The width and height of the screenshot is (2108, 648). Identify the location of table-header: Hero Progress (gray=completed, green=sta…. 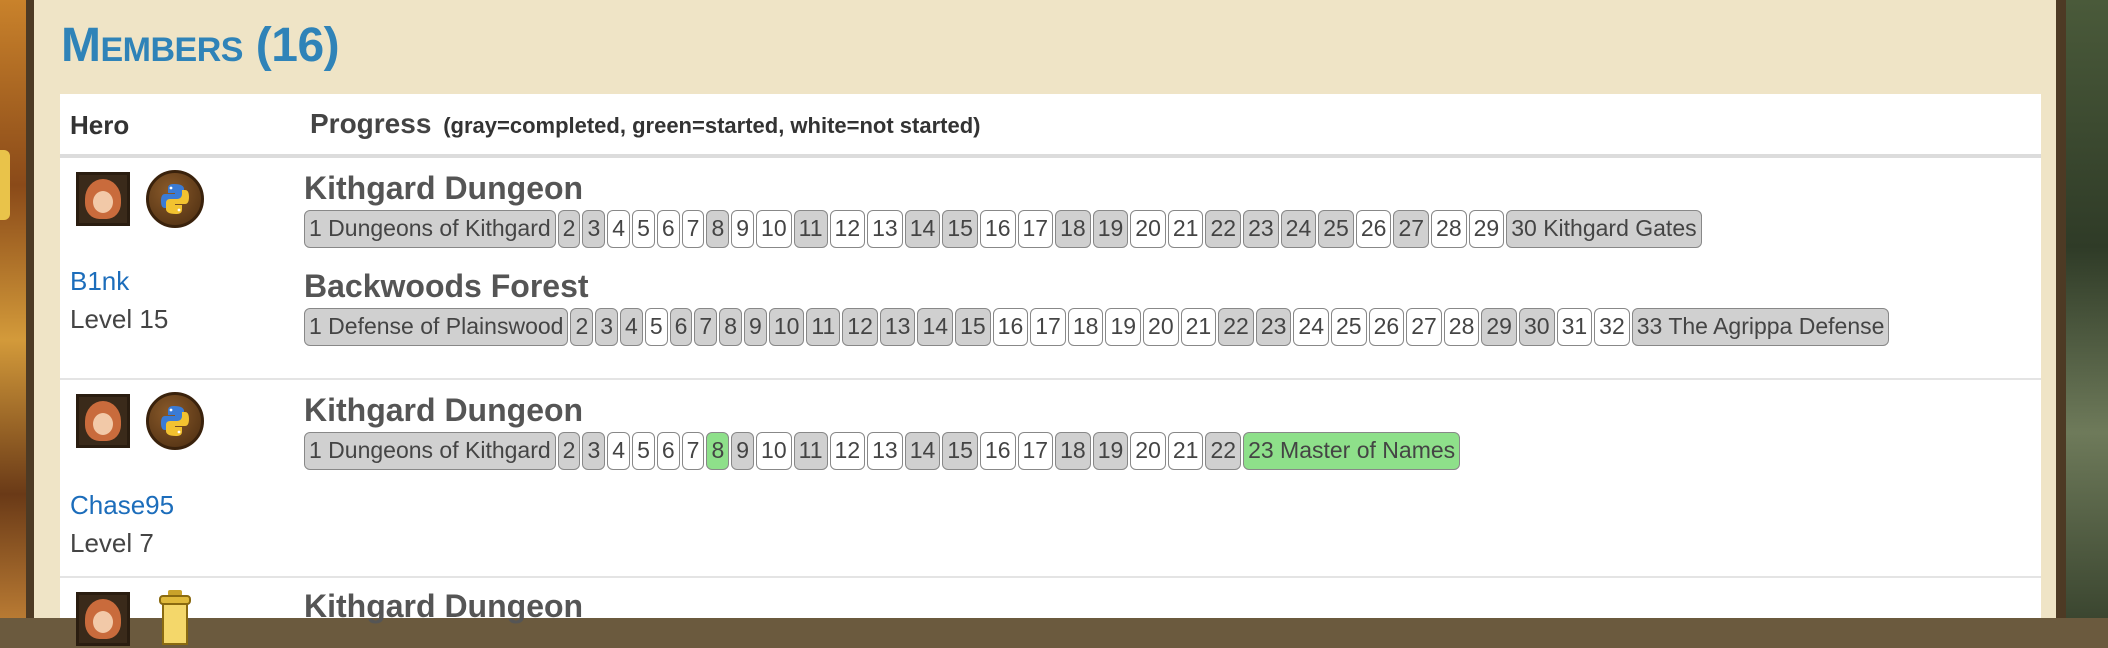
(1050, 126).